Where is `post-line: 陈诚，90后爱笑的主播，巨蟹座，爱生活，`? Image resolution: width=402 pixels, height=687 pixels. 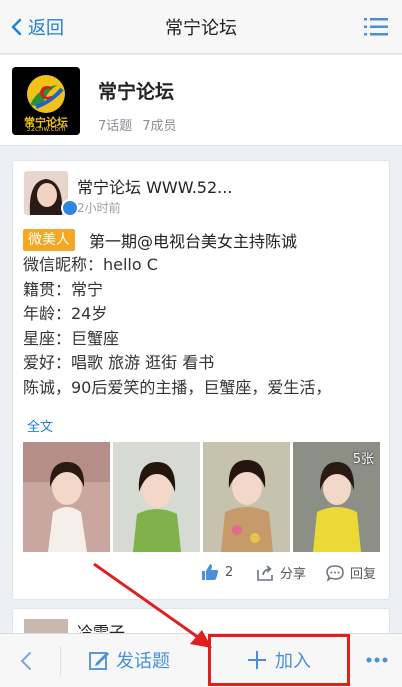 post-line: 陈诚，90后爱笑的主播，巨蟹座，爱生活， is located at coordinates (177, 387).